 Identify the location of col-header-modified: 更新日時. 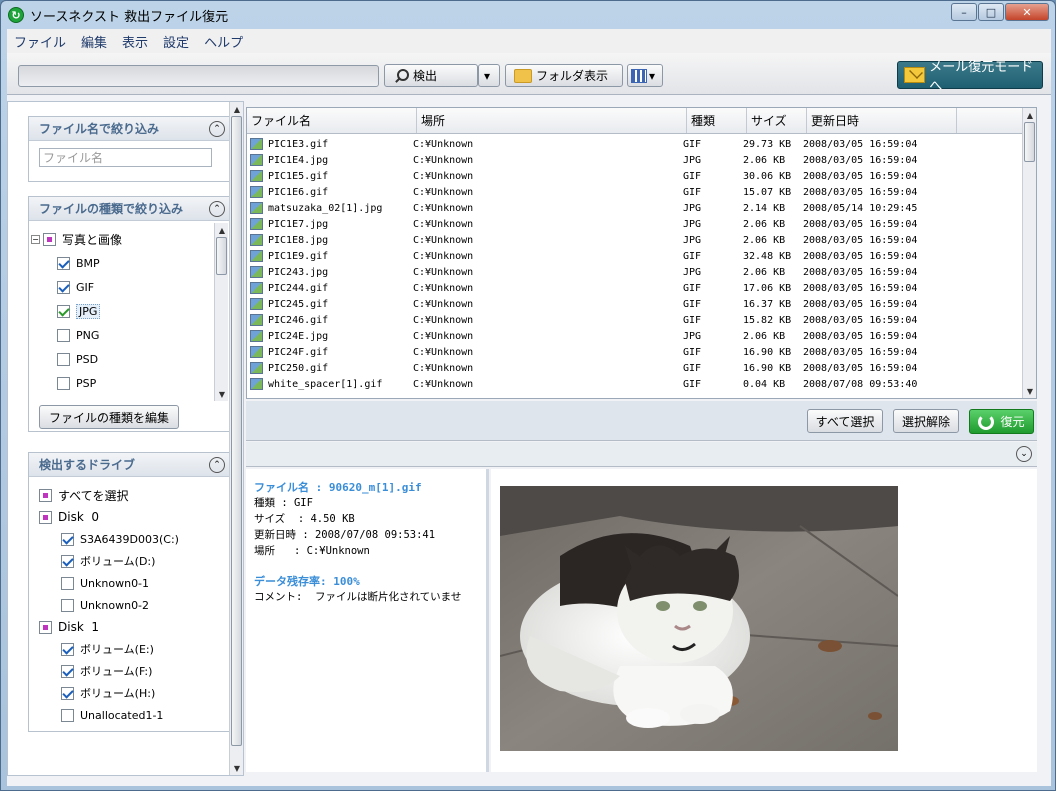
(882, 120).